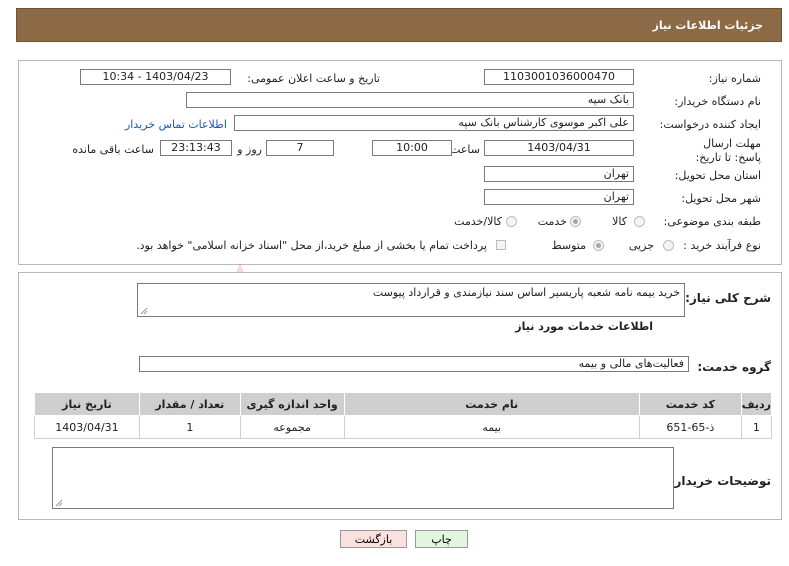  I want to click on col-header-unit: واحد اندازه گیری, so click(292, 404).